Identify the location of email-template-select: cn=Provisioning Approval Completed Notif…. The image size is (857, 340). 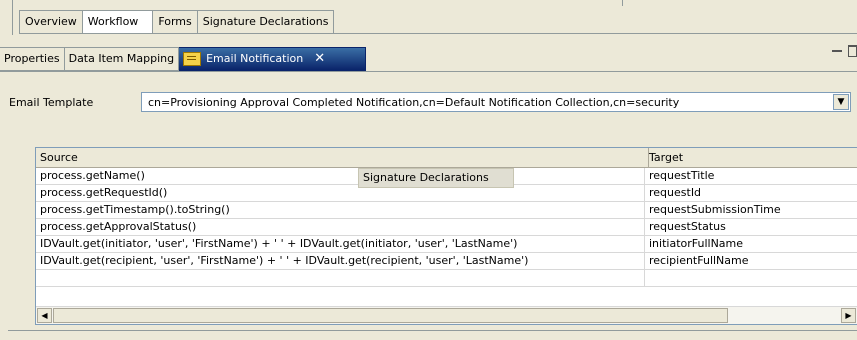
(496, 102).